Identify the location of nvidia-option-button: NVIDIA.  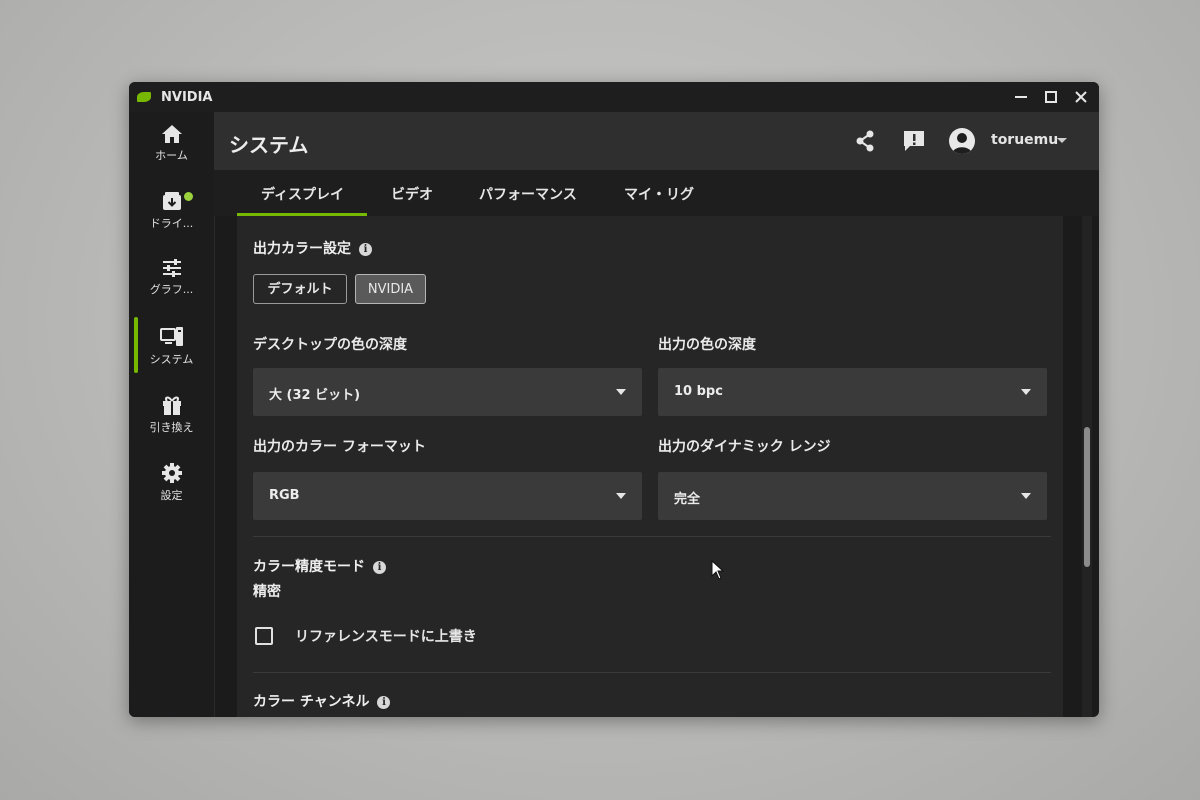
(390, 289).